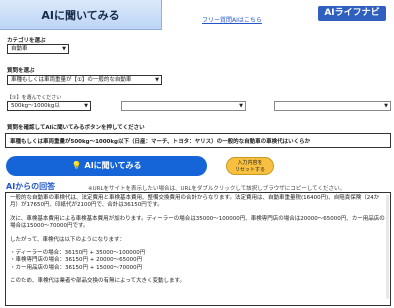  I want to click on question-select-value: 車種もしくは車両重量が【①】の一般的な自動車, so click(71, 80).